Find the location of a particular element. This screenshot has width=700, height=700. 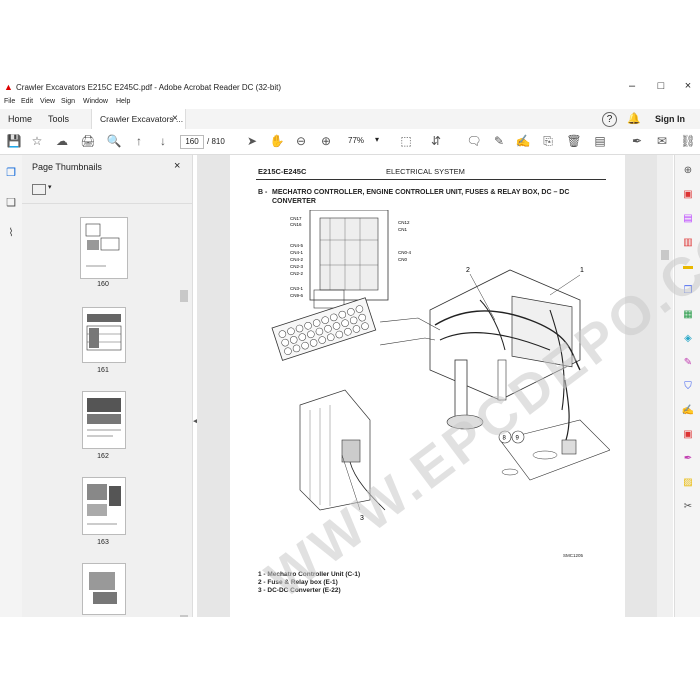

thumbnail-label-161: 161 is located at coordinates (103, 370).